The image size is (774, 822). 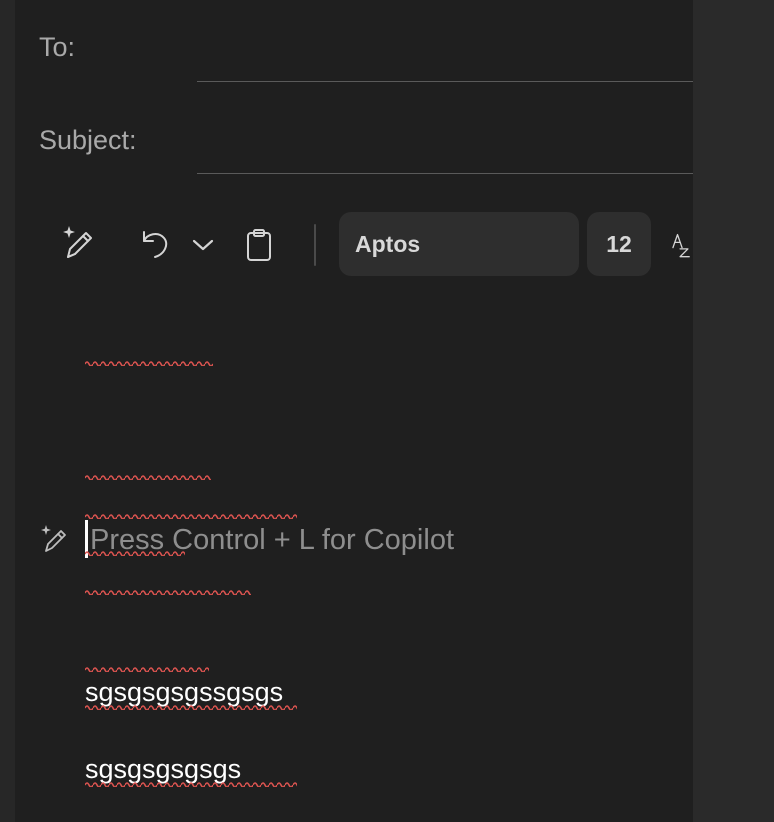 I want to click on copilot-inline-icon, so click(x=54, y=539).